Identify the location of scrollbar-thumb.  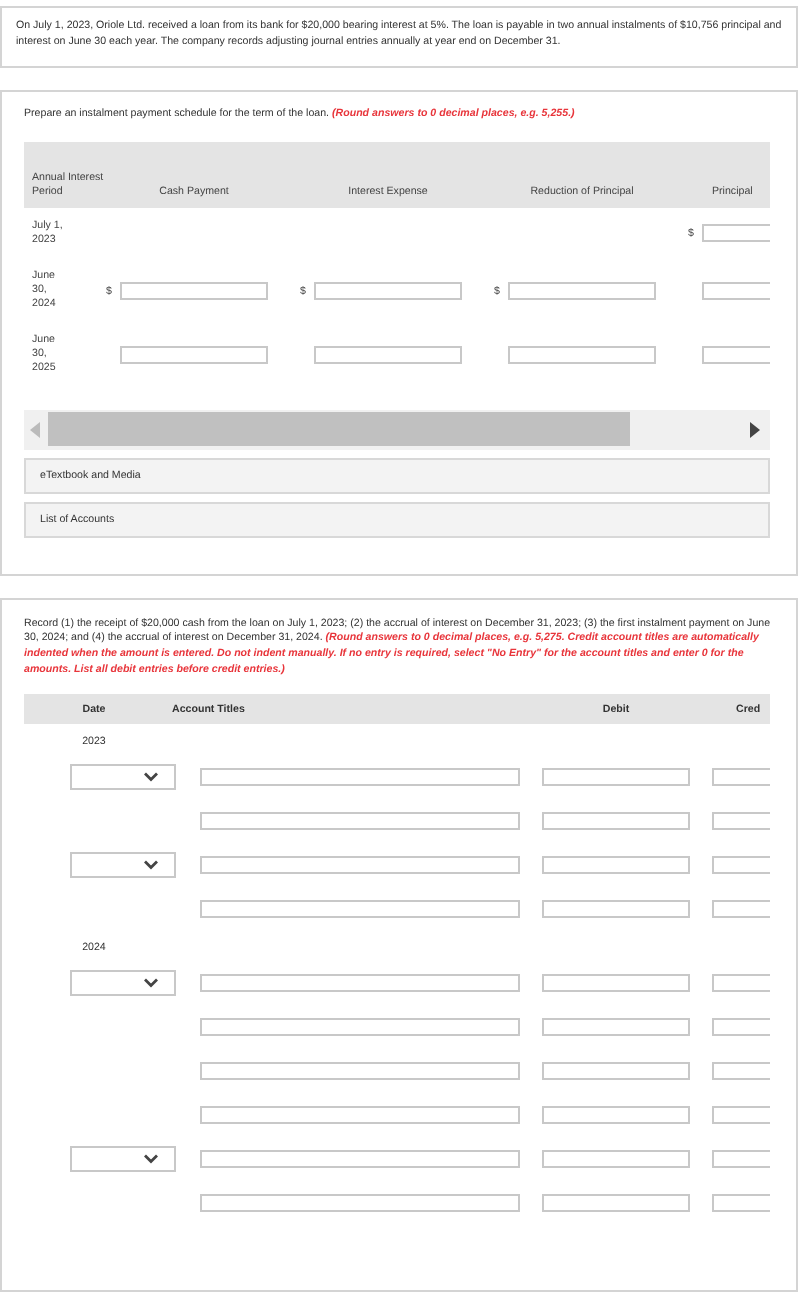
(339, 429).